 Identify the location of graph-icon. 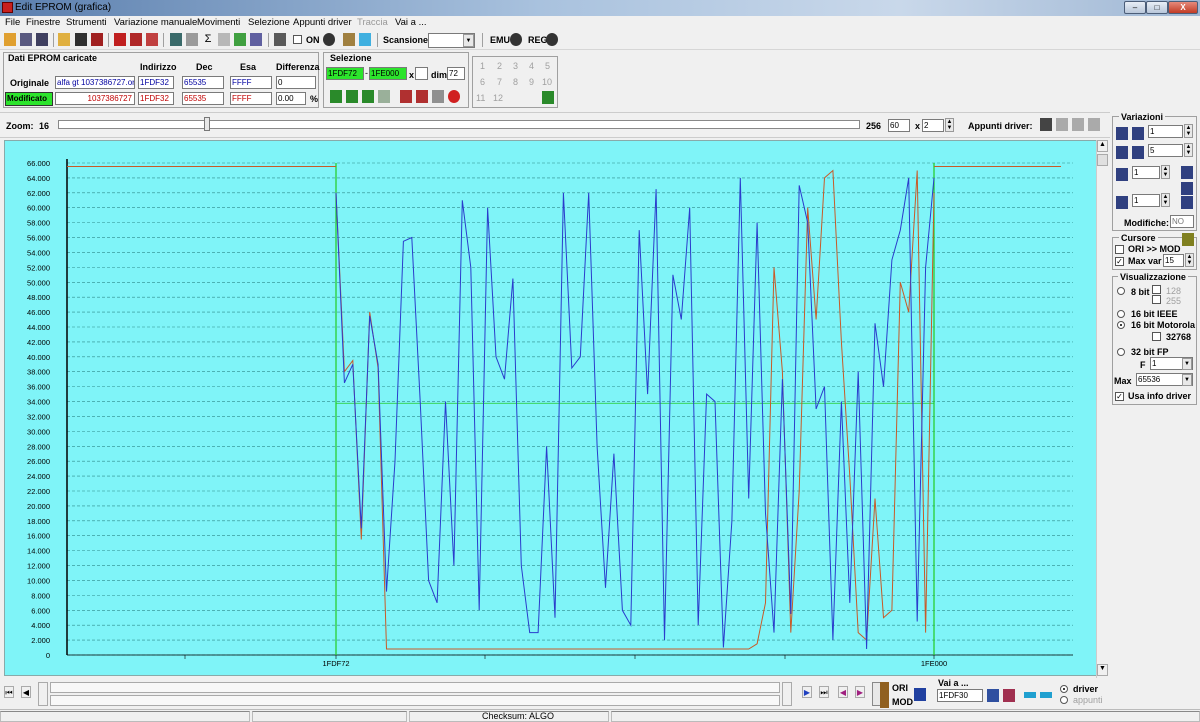
(256, 39).